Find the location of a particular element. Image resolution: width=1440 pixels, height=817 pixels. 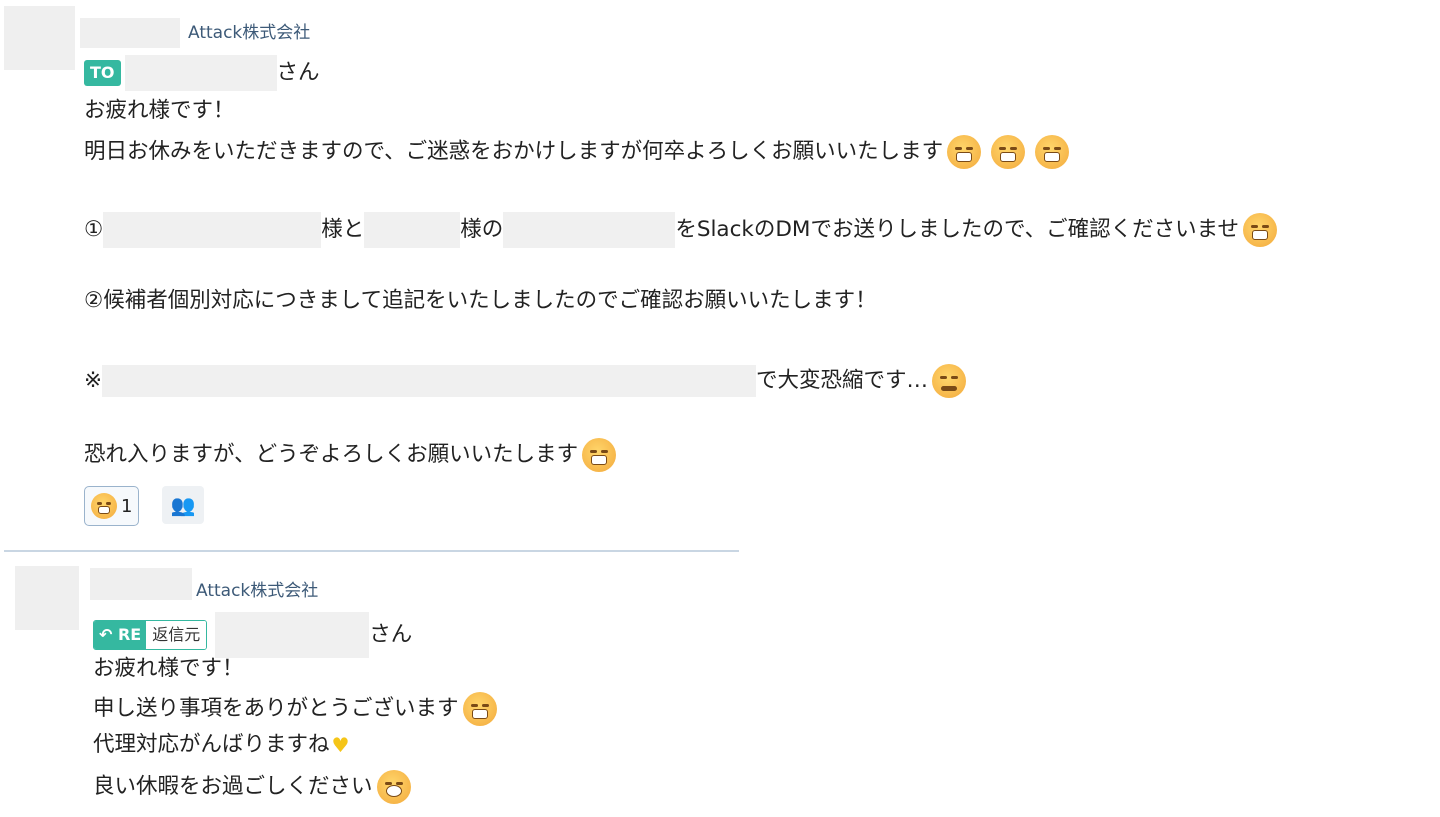

closing-text: 恐れ入りますが、どうぞよろしくお願いいたします is located at coordinates (331, 454).